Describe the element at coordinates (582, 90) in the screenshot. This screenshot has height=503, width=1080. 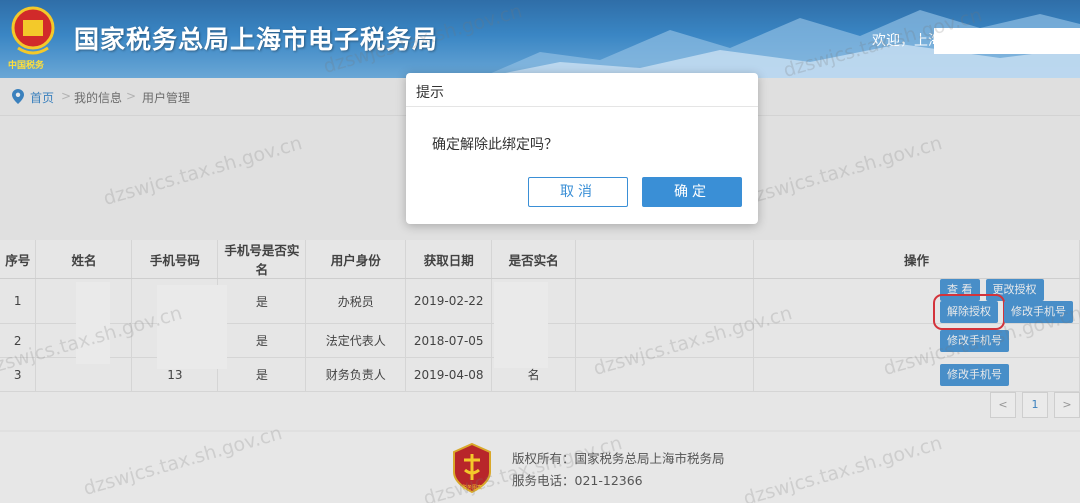
I see `dialog-header: 提示` at that location.